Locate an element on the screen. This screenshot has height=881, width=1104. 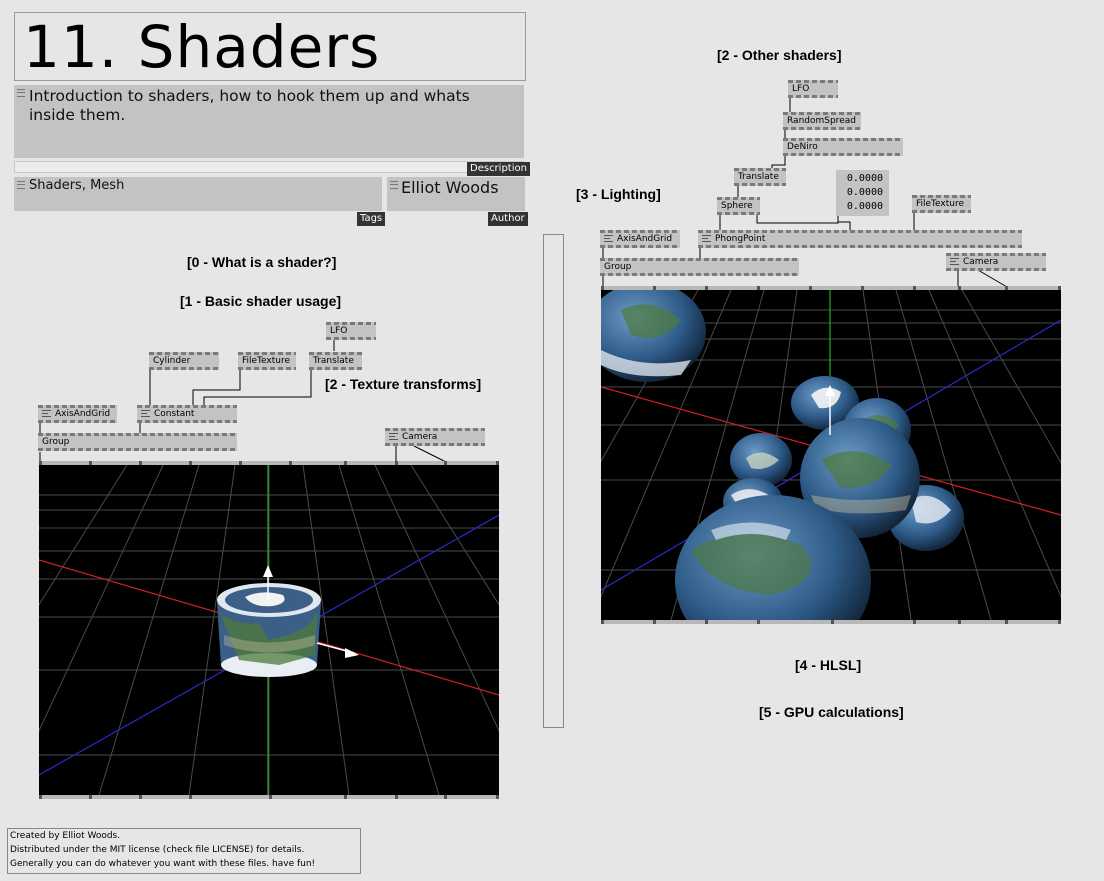
section-2-other-label: [2 - Other shaders] is located at coordinates (779, 55).